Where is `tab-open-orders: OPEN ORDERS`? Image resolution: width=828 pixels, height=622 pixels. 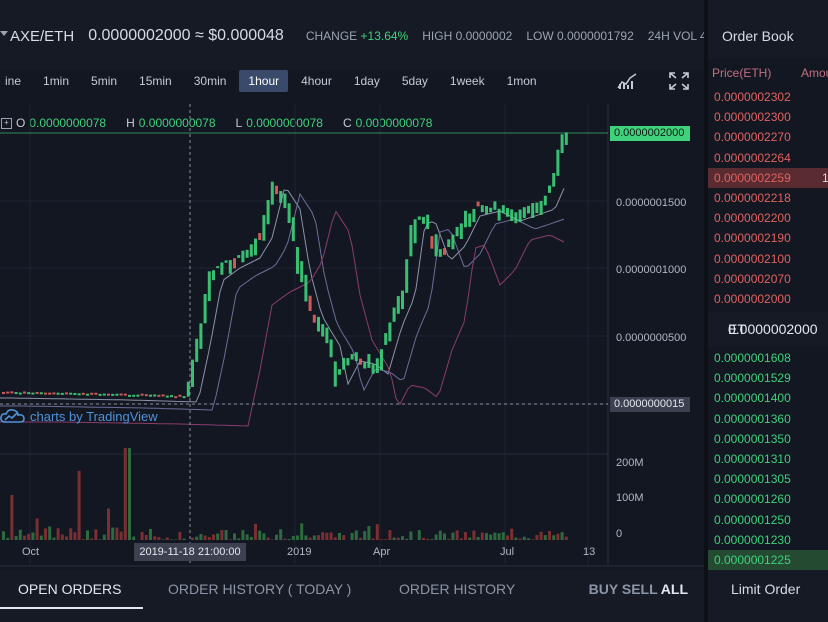 tab-open-orders: OPEN ORDERS is located at coordinates (69, 589).